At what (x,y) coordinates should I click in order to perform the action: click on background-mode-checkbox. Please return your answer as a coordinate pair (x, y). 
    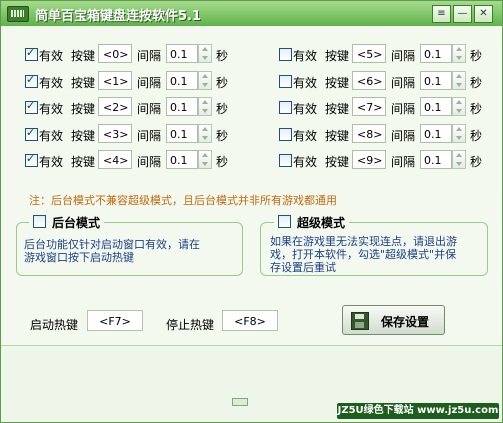
    Looking at the image, I should click on (39, 221).